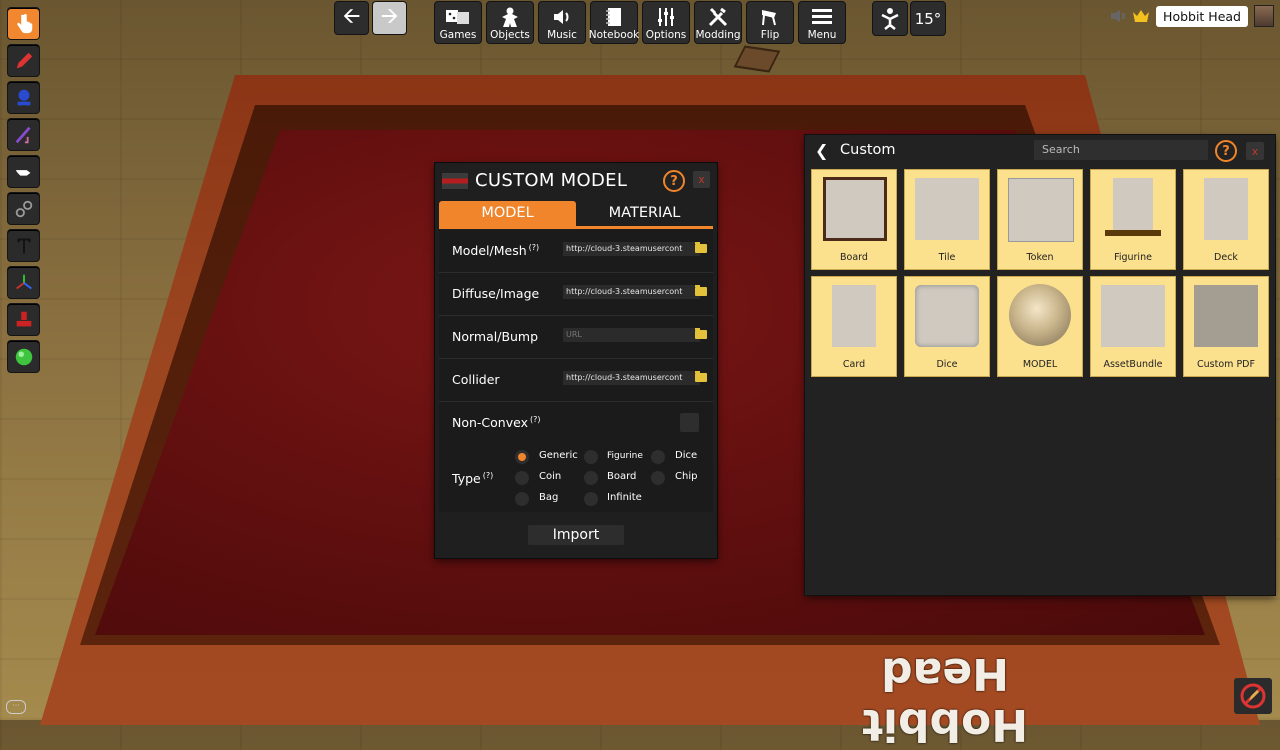  I want to click on no-draw-icon, so click(1253, 696).